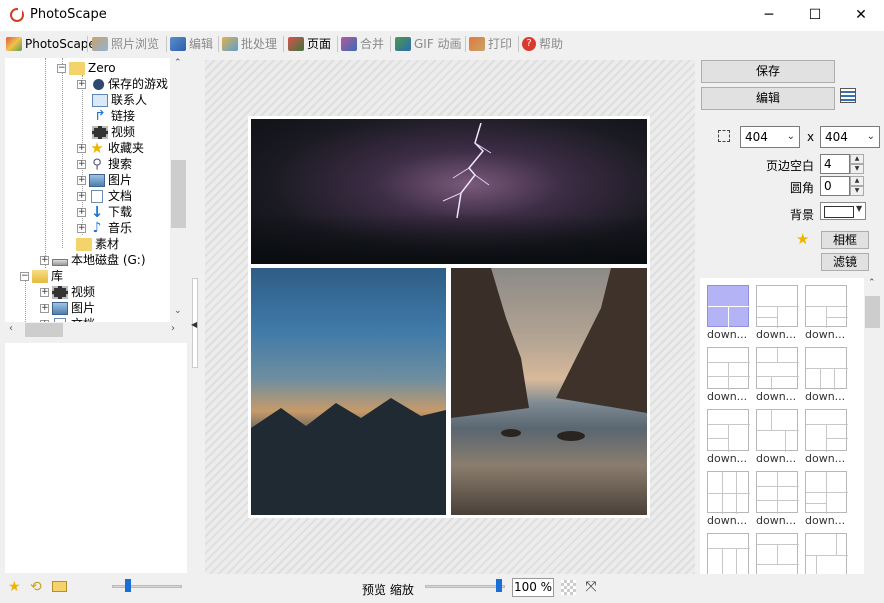 The width and height of the screenshot is (884, 603). Describe the element at coordinates (857, 191) in the screenshot. I see `corner-spin-down-icon: ▼` at that location.